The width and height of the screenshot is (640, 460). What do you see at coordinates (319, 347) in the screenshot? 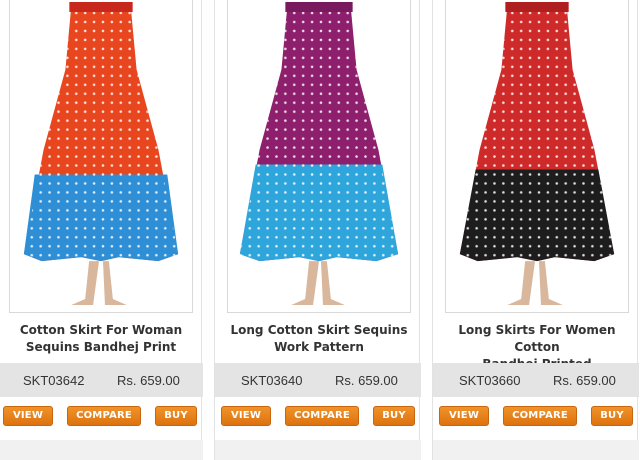
I see `product-title-line: Work Pattern` at bounding box center [319, 347].